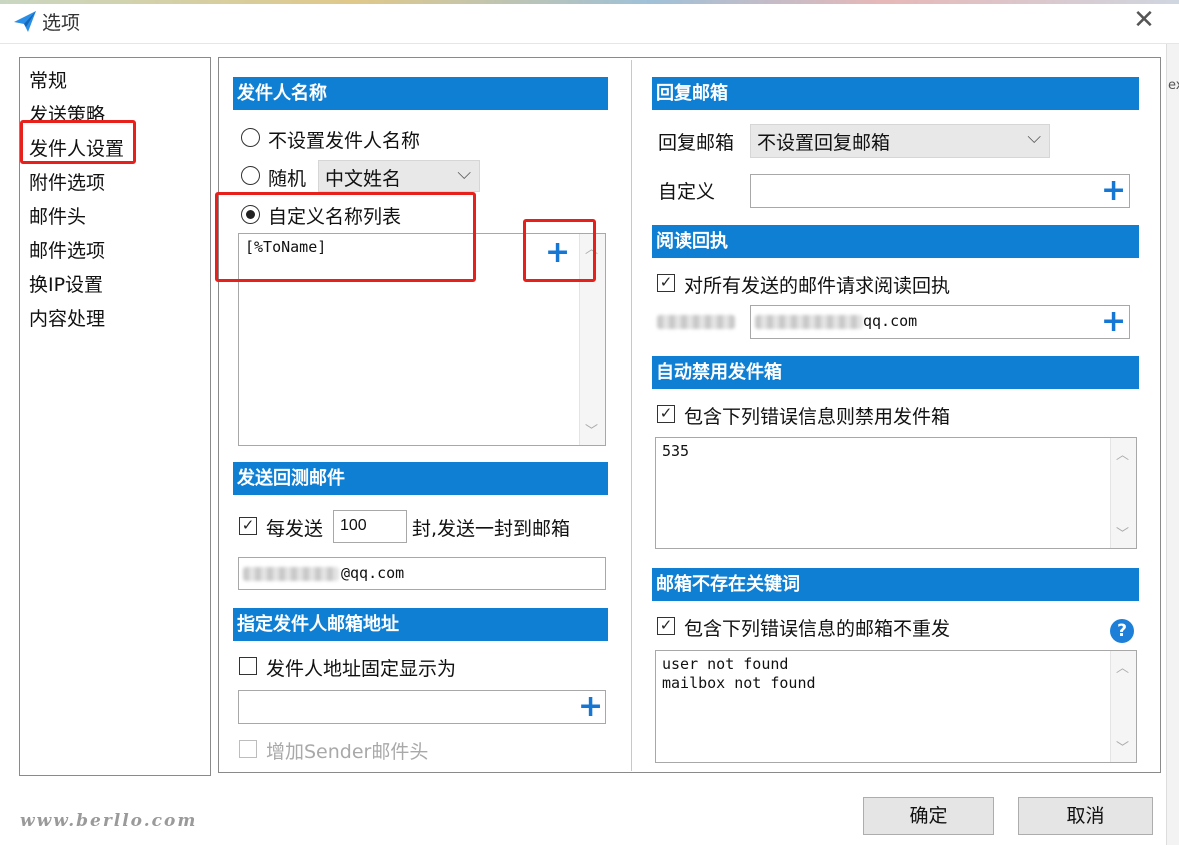  Describe the element at coordinates (347, 752) in the screenshot. I see `label-add-sender-header: 增加Sender邮件头` at that location.